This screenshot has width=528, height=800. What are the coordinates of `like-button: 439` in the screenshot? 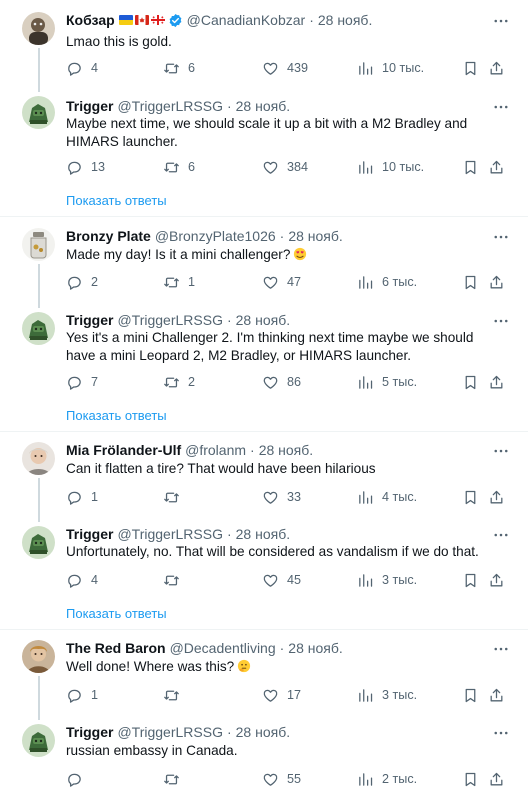 It's located at (285, 68).